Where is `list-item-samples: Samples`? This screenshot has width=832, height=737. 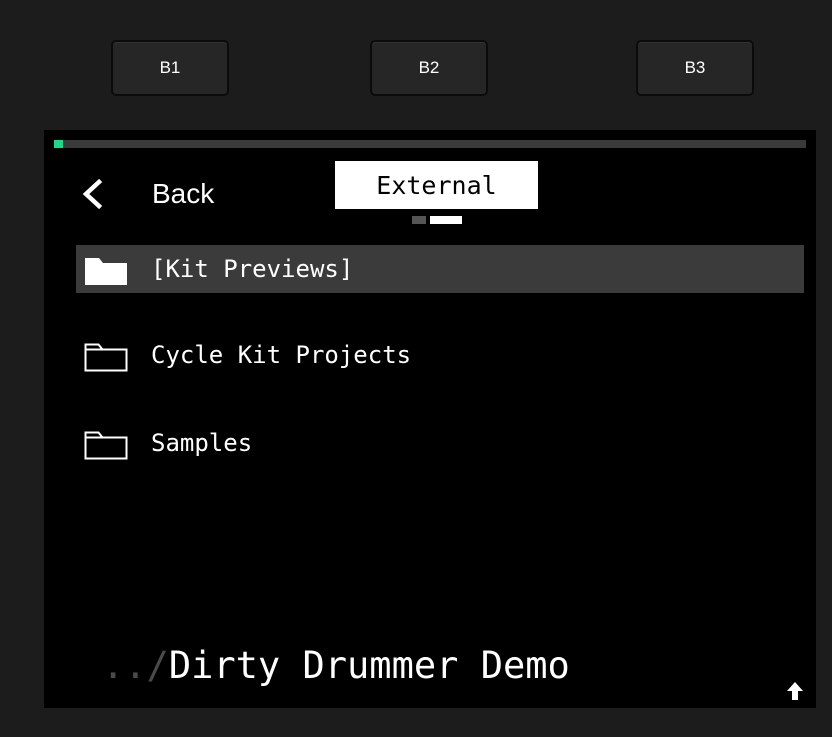 list-item-samples: Samples is located at coordinates (440, 443).